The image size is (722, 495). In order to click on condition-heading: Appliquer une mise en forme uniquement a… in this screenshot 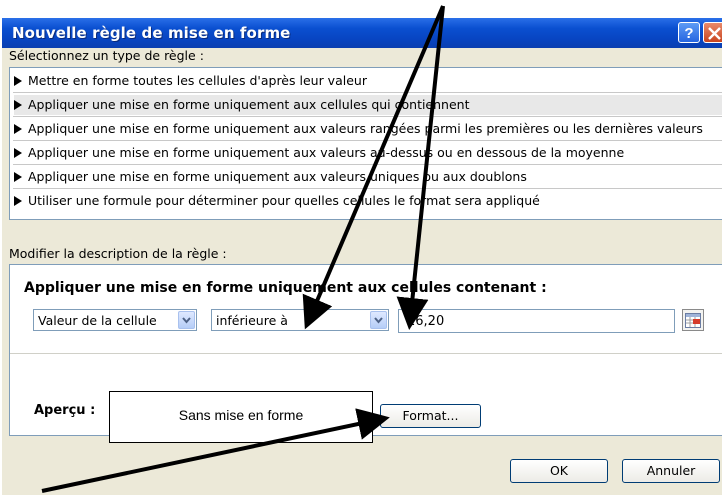, I will do `click(285, 288)`.